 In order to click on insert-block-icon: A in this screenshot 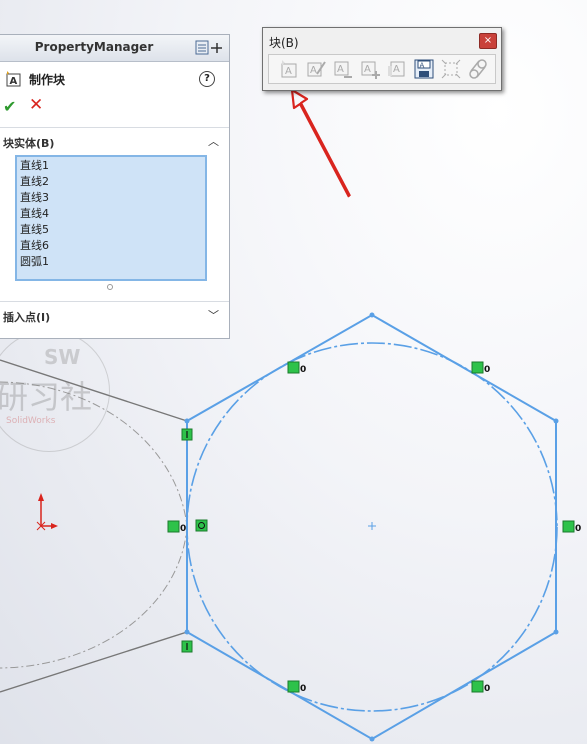, I will do `click(343, 69)`.